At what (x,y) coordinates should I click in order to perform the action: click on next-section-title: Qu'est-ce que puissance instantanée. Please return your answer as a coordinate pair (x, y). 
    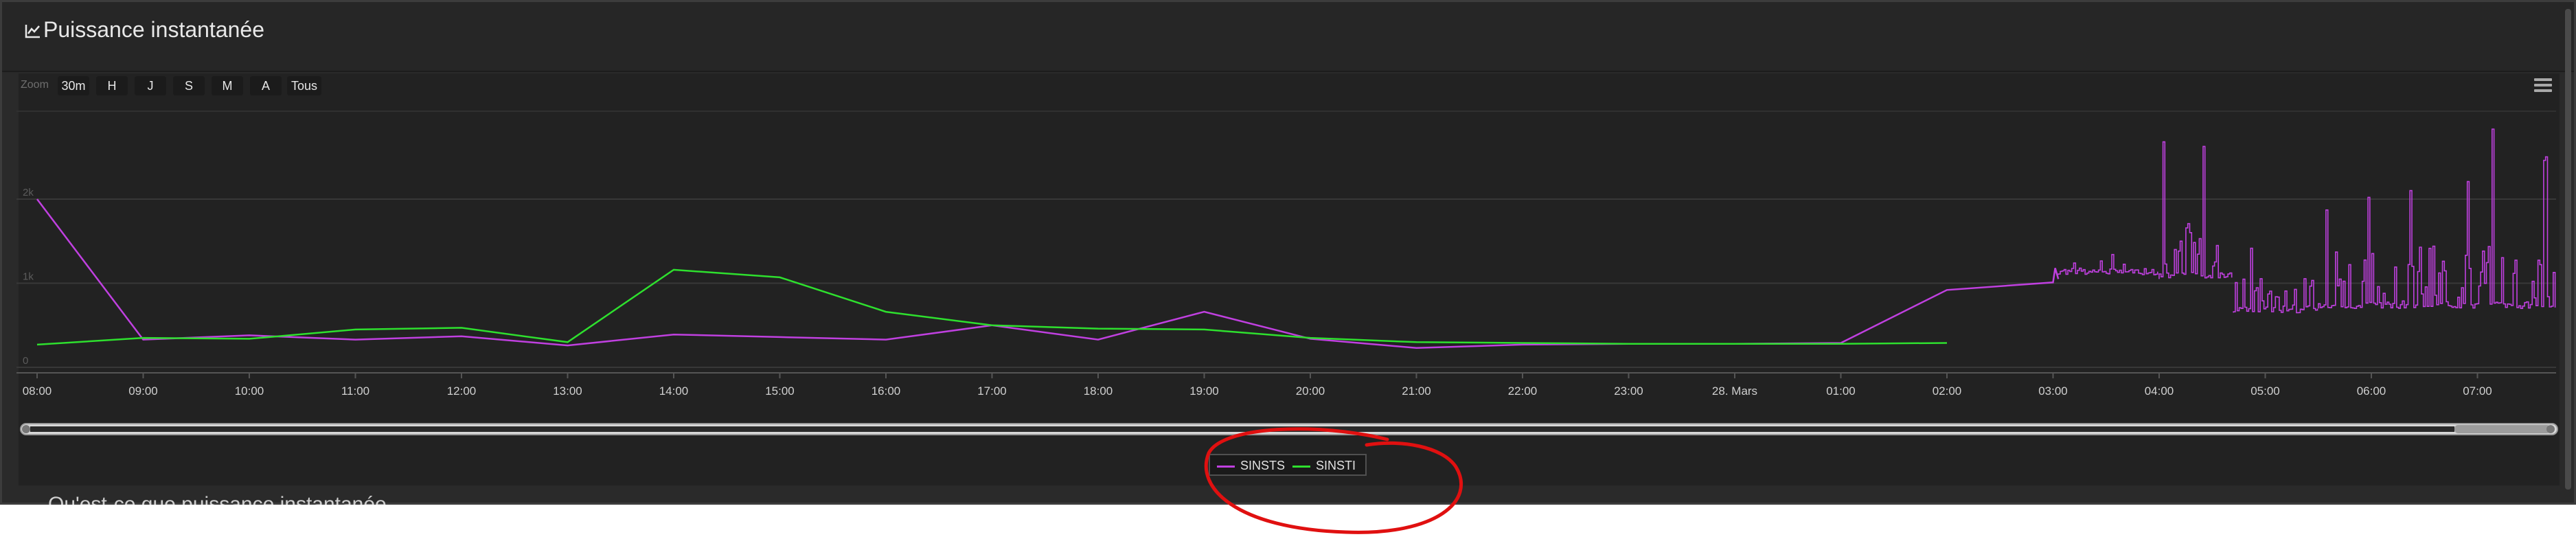
    Looking at the image, I should click on (217, 499).